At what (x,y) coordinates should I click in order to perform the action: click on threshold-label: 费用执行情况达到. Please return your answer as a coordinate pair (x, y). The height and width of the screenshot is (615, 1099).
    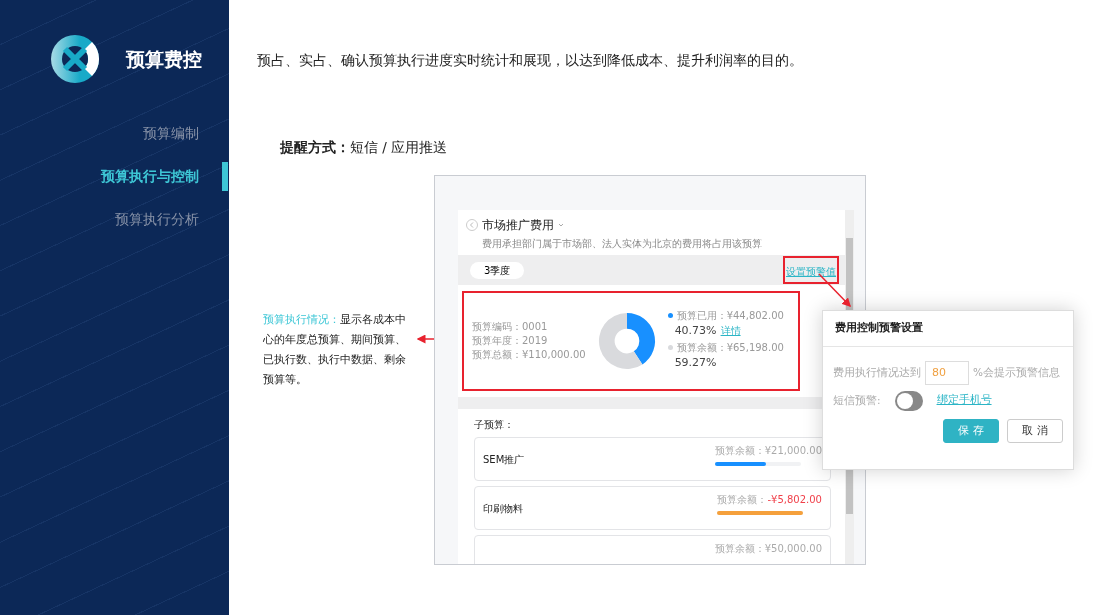
    Looking at the image, I should click on (877, 372).